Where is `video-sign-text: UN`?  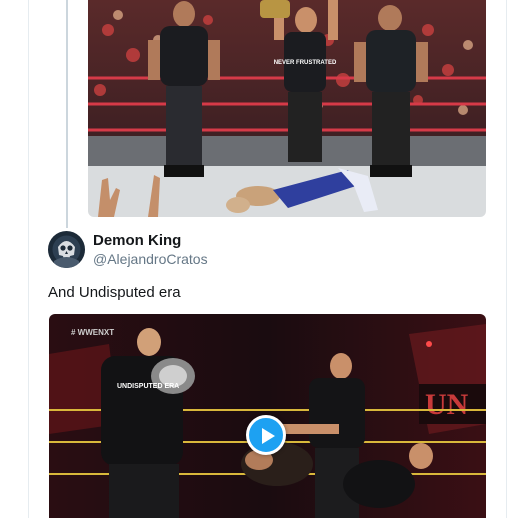
video-sign-text: UN is located at coordinates (447, 404).